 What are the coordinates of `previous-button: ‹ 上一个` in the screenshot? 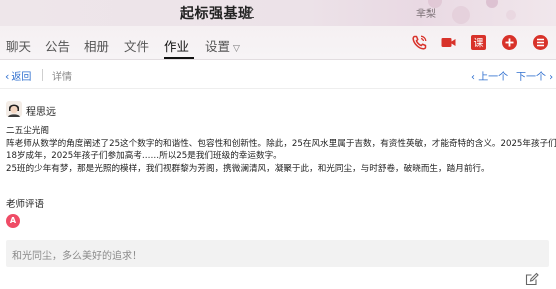 It's located at (489, 75).